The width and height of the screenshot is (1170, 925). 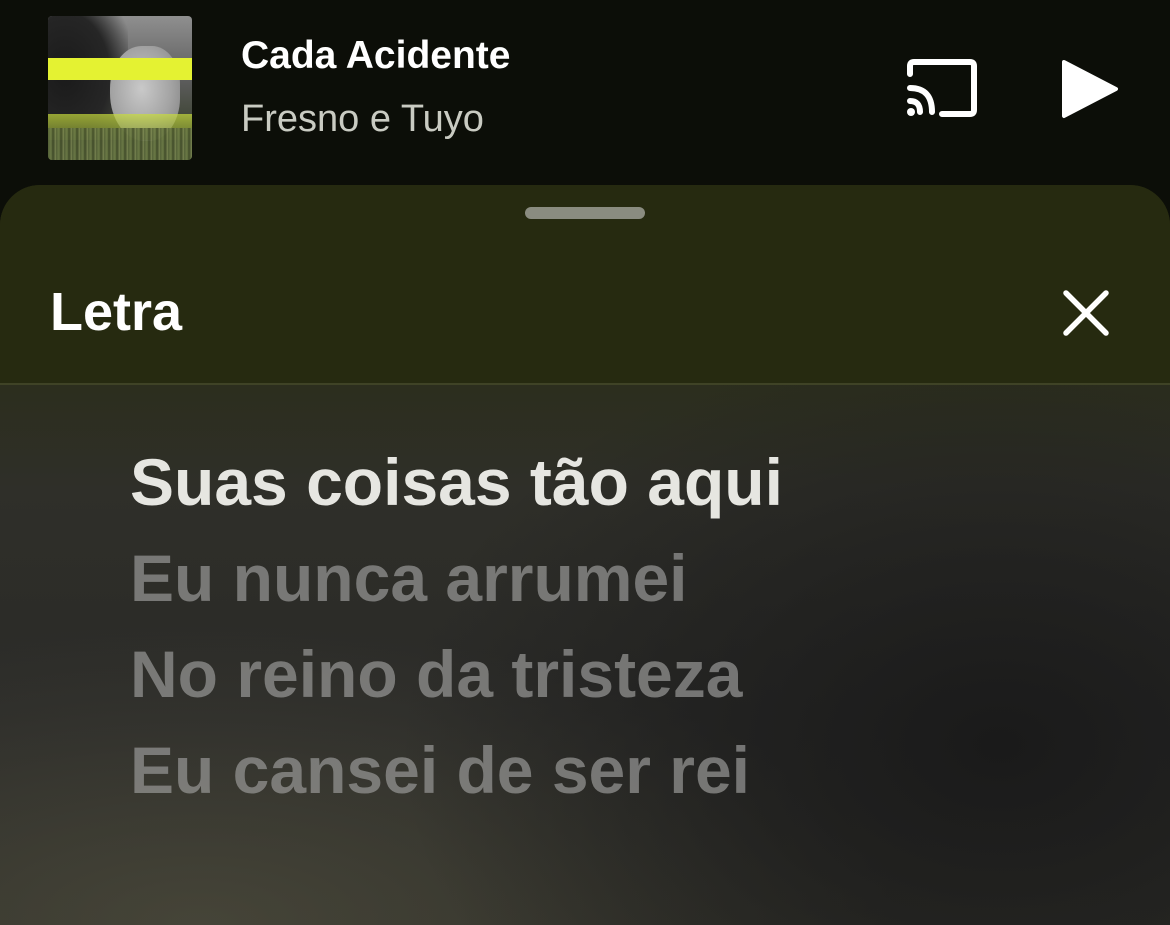 I want to click on play-button, so click(x=1089, y=89).